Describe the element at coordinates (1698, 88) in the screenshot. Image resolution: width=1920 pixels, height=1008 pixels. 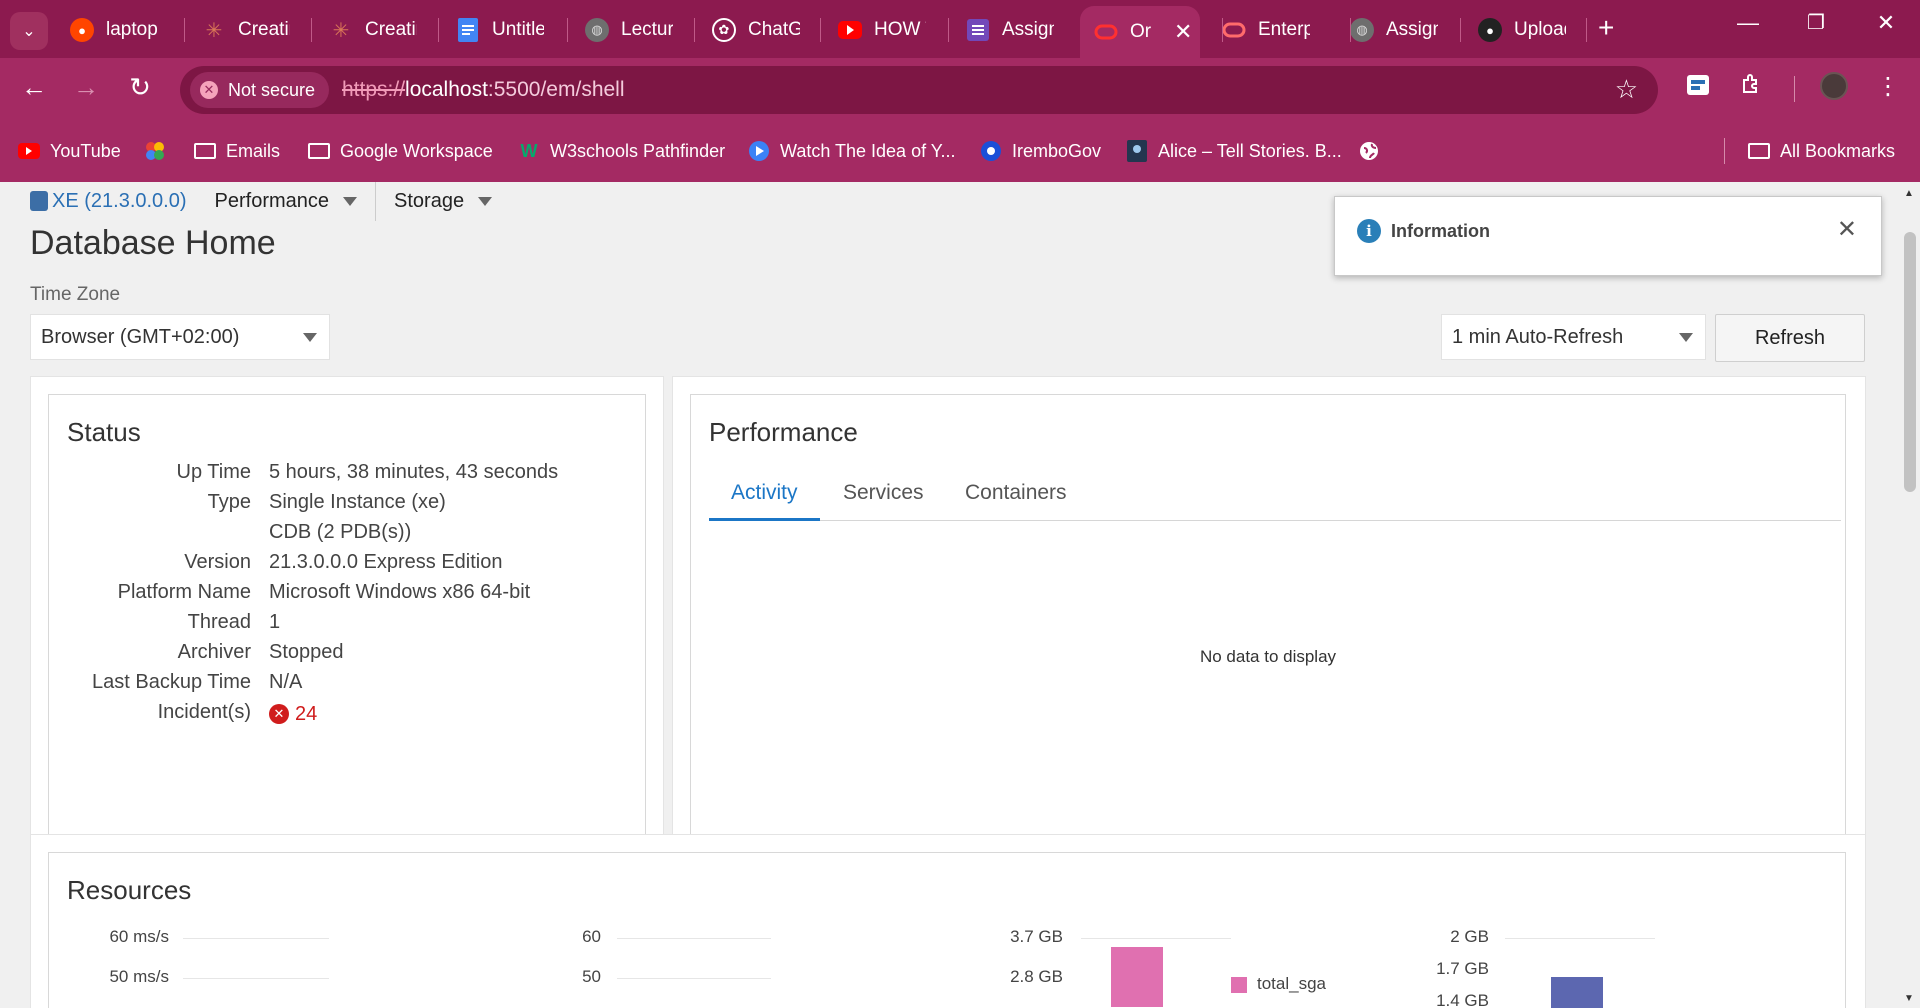
I see `extension-app-icon` at that location.